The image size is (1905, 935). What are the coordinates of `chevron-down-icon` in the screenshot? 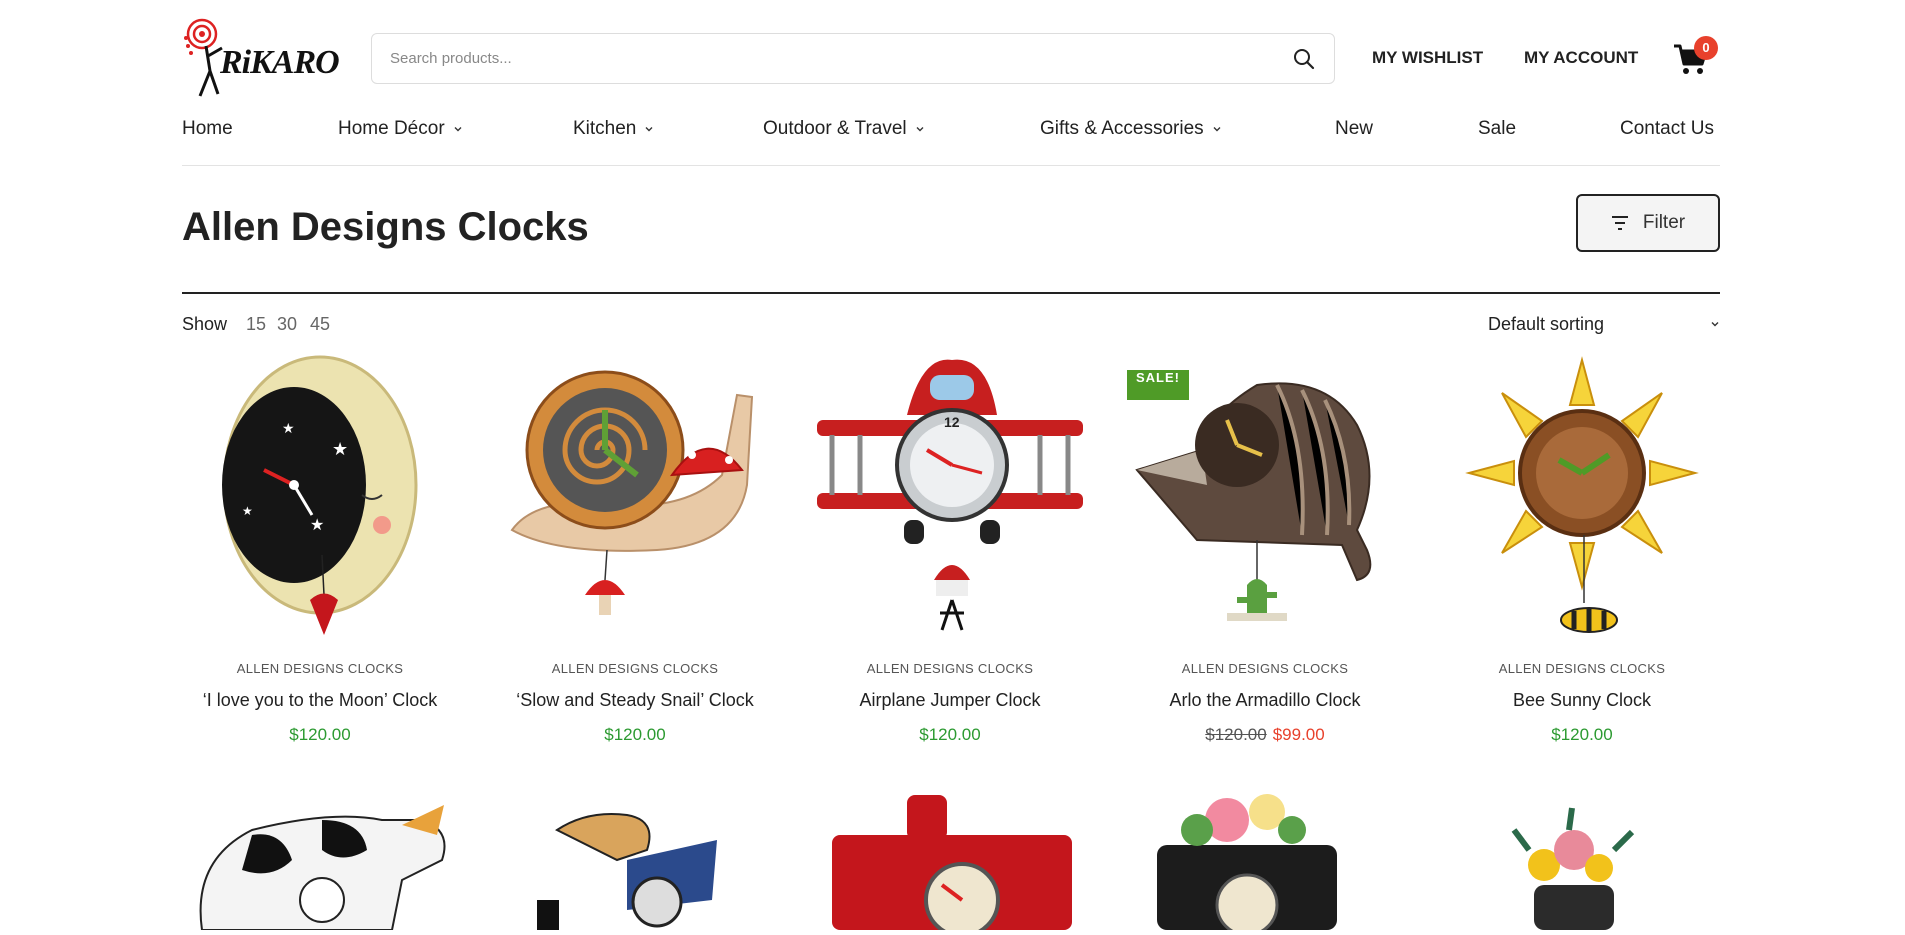 It's located at (1715, 324).